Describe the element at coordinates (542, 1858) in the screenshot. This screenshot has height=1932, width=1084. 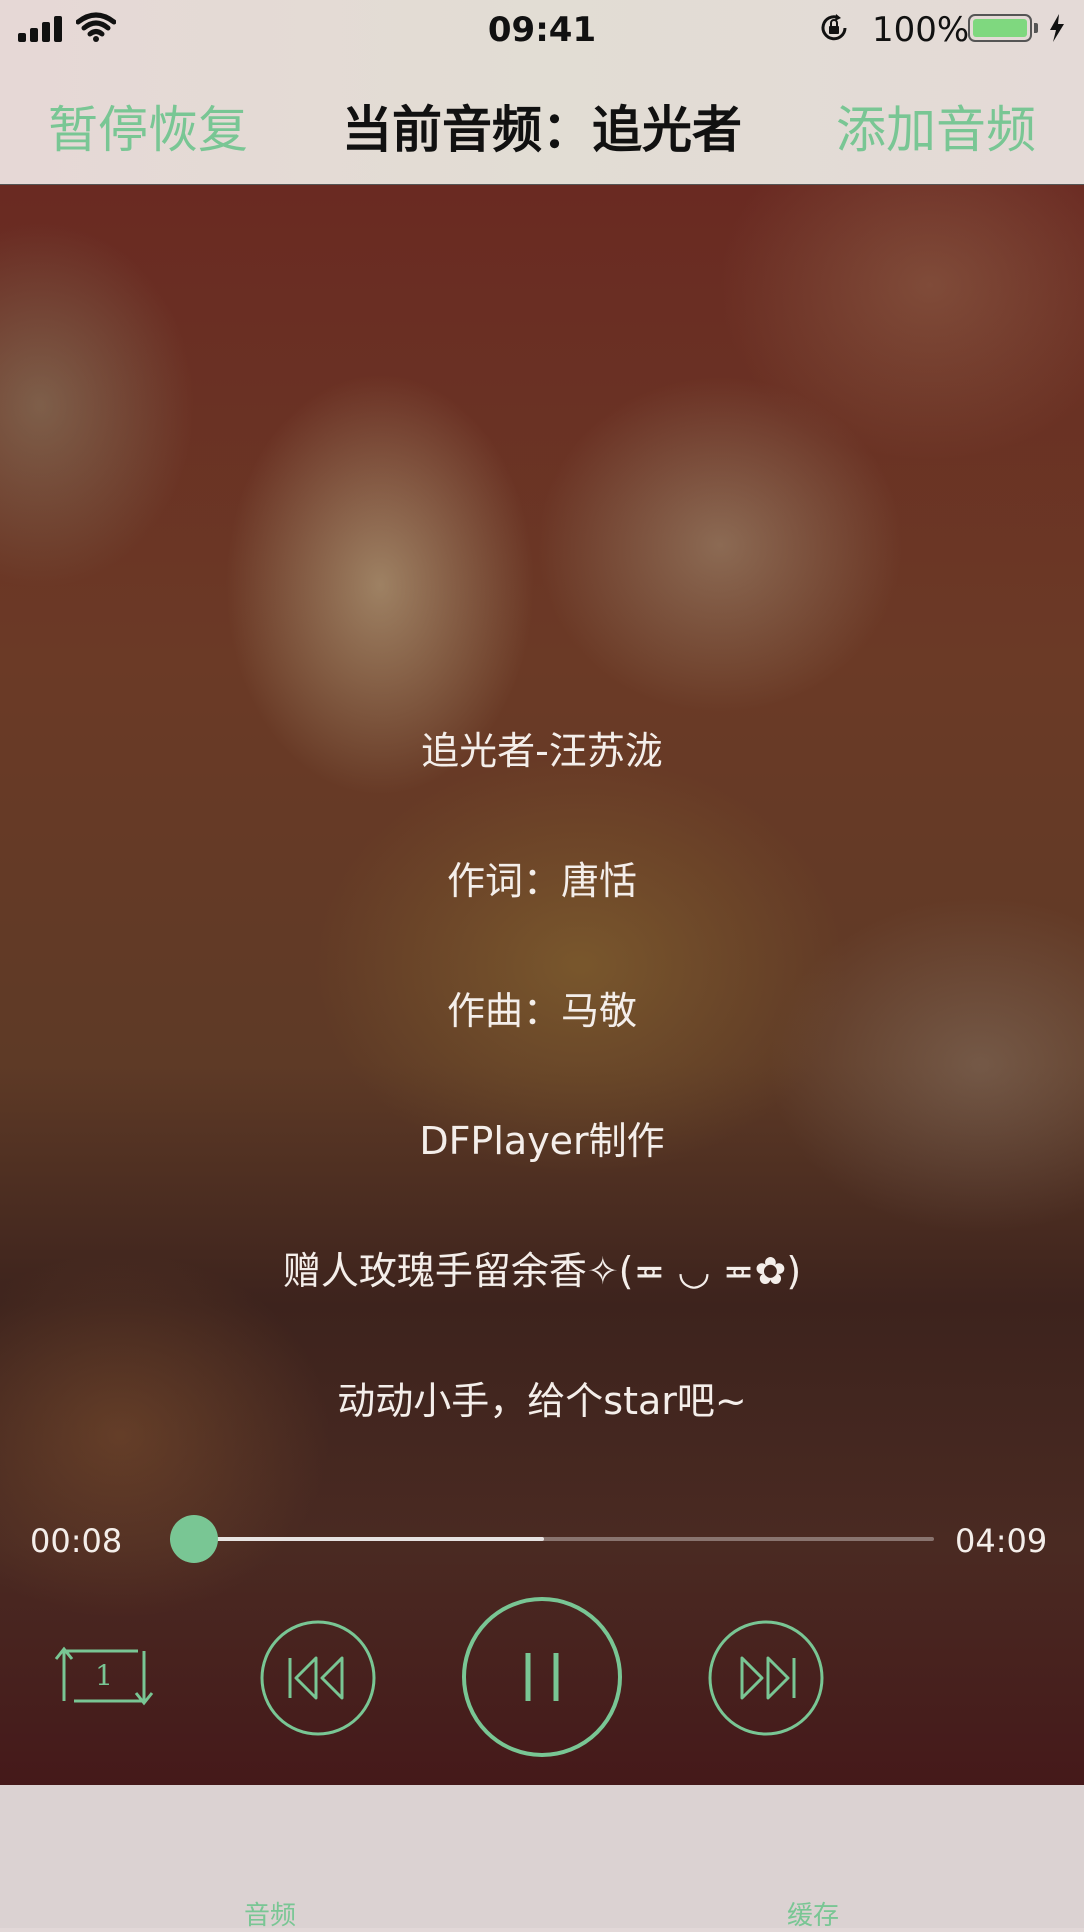
I see `tab-bar: 音频 缓存` at that location.